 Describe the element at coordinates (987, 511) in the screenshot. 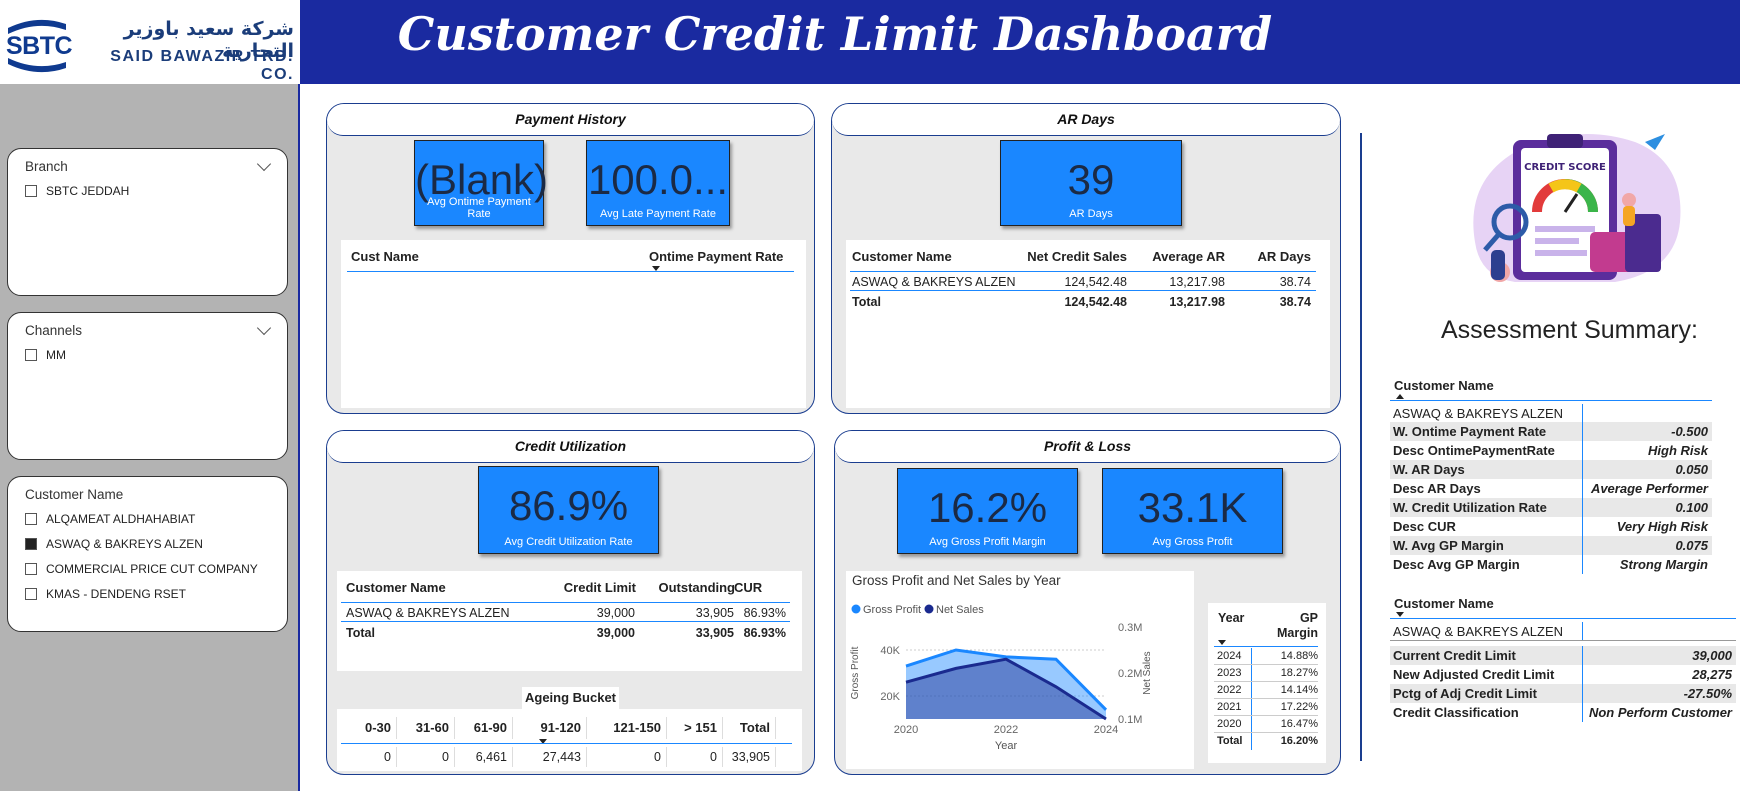

I see `kpi-card-gp-margin: 16.2% Avg Gross Profit Margin` at that location.